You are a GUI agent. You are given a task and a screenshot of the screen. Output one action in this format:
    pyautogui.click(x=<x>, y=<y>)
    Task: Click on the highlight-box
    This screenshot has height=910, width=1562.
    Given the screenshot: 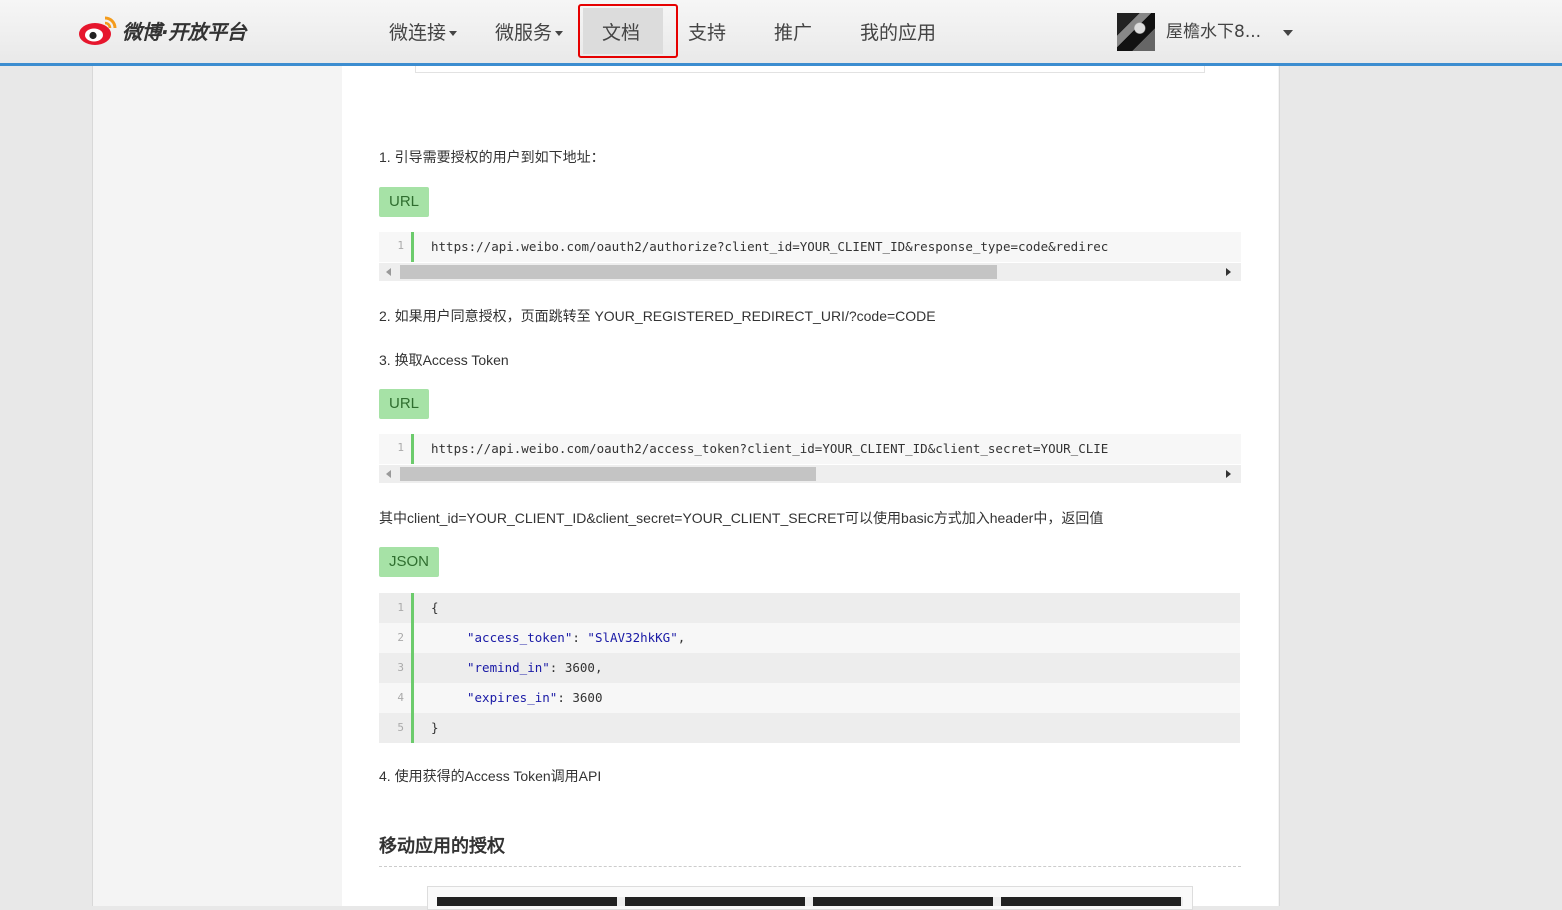 What is the action you would take?
    pyautogui.click(x=628, y=31)
    